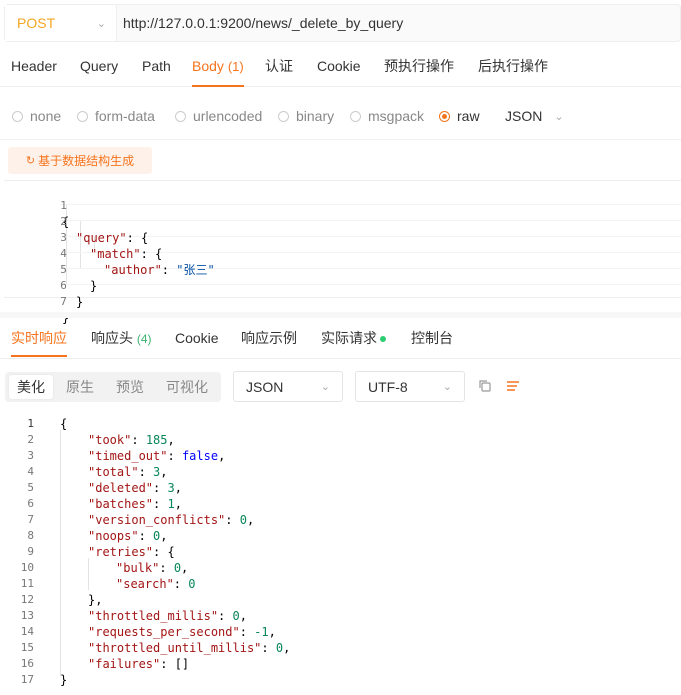 This screenshot has width=681, height=695. What do you see at coordinates (31, 387) in the screenshot?
I see `view-beautify: 美化` at bounding box center [31, 387].